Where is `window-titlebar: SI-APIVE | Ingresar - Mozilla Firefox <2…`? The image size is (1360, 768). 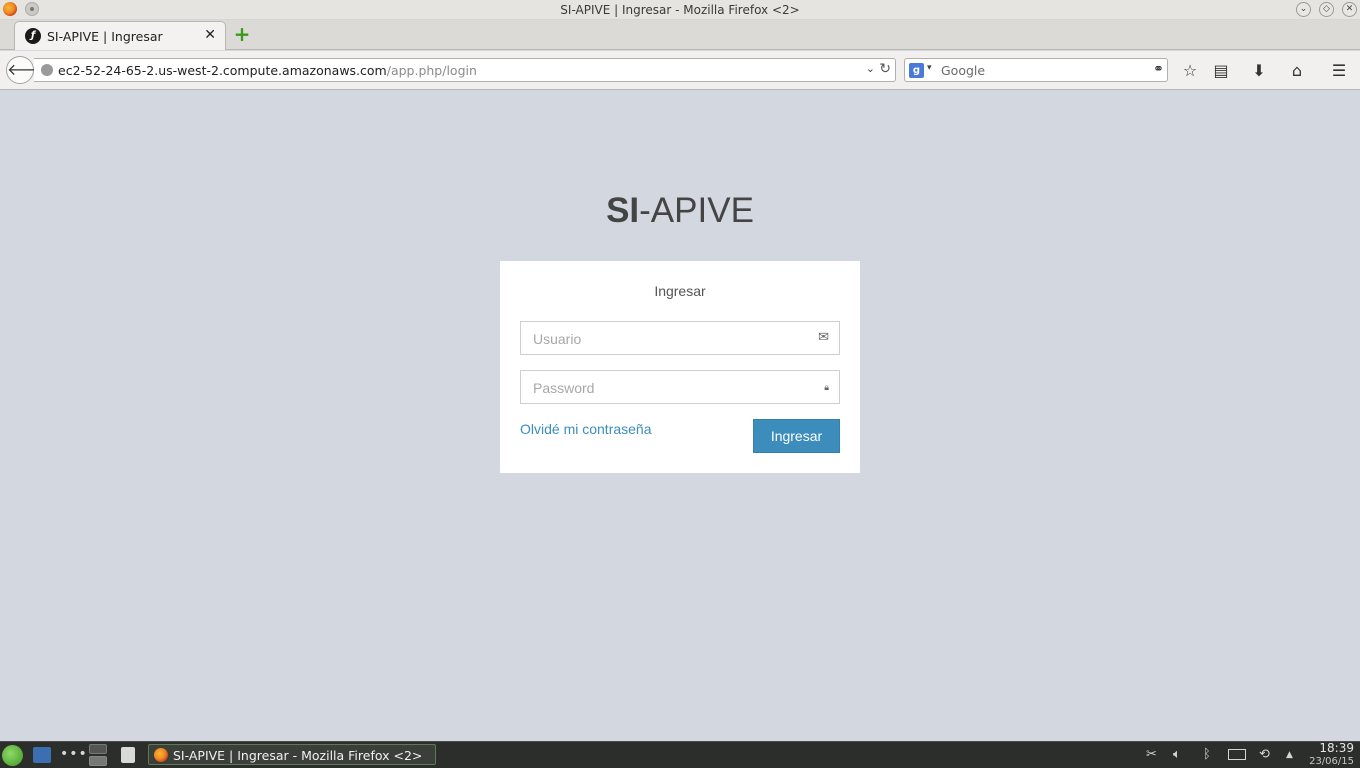
window-titlebar: SI-APIVE | Ingresar - Mozilla Firefox <2… is located at coordinates (680, 10).